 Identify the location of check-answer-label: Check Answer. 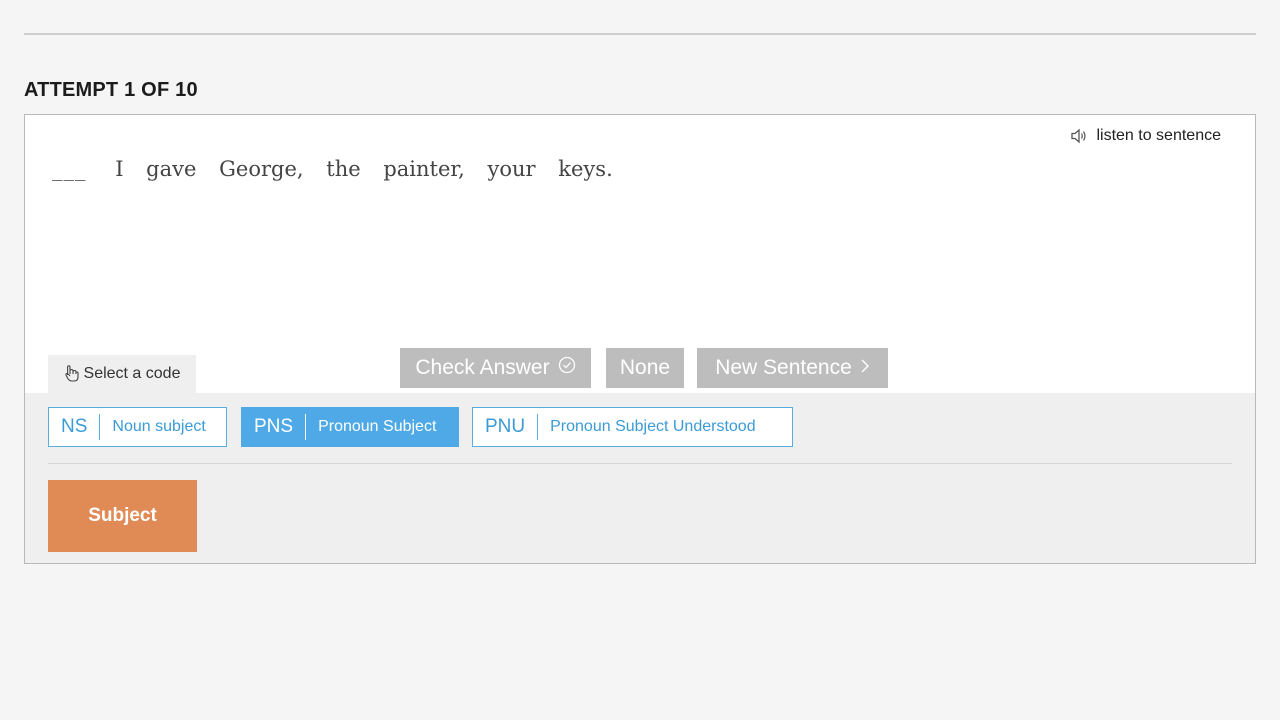
(482, 367).